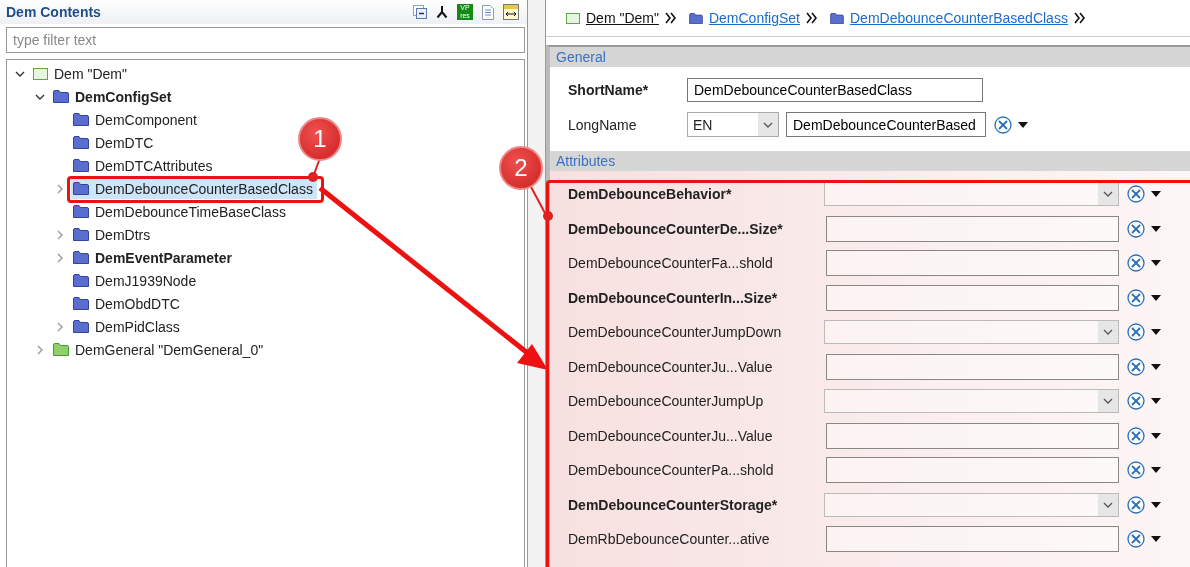 This screenshot has height=567, width=1190. I want to click on breadcrumb-link: Dem "Dem", so click(622, 18).